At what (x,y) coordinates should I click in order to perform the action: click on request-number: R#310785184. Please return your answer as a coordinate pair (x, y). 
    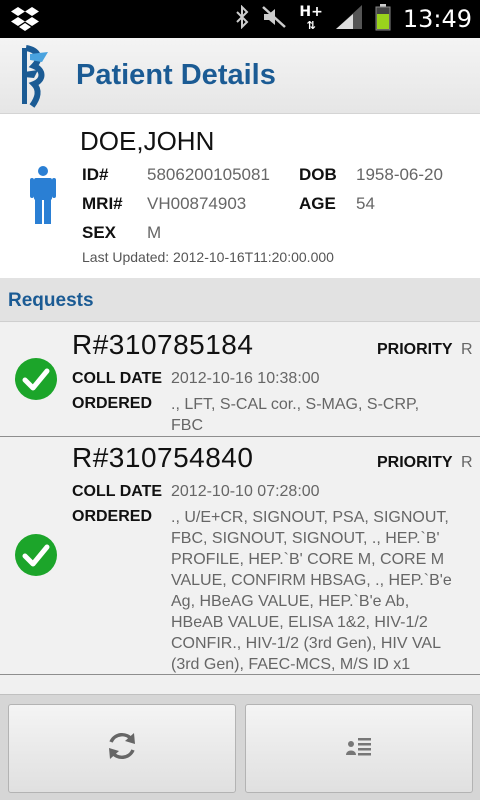
    Looking at the image, I should click on (163, 344).